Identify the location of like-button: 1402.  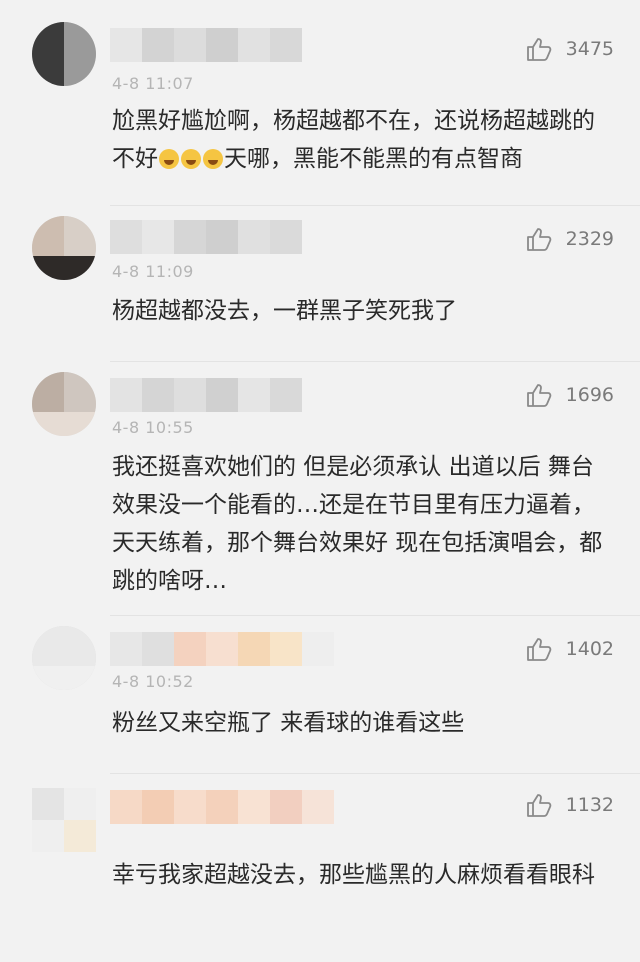
(570, 649).